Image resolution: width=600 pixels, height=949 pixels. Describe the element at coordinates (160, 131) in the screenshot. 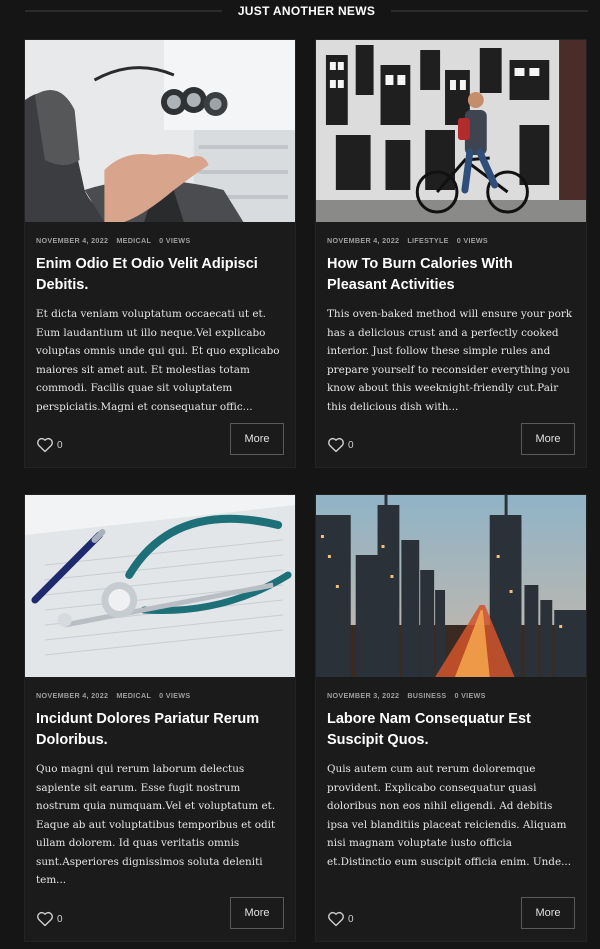

I see `post-image-dental-equipment` at that location.